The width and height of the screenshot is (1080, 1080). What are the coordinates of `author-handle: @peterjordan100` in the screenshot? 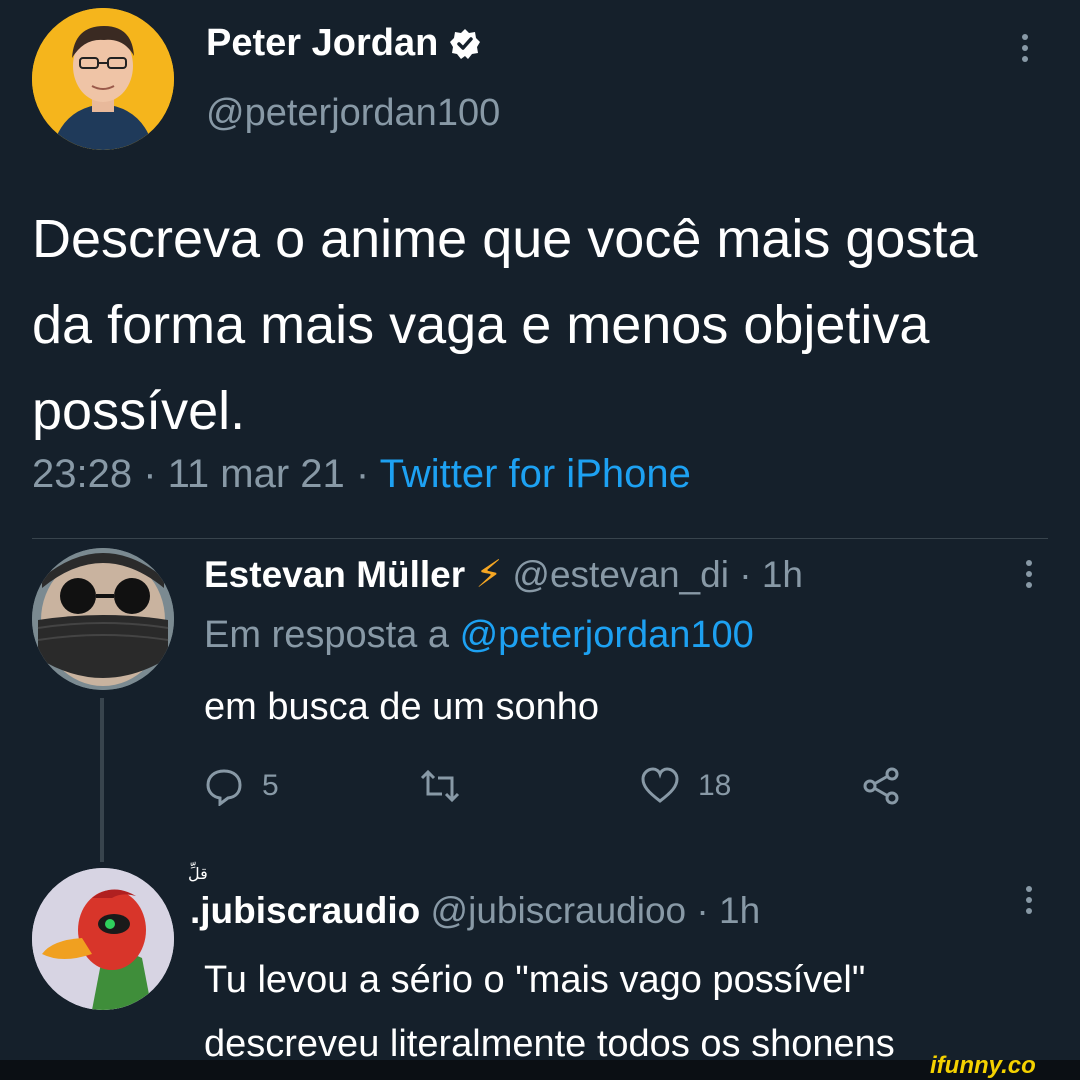 It's located at (353, 113).